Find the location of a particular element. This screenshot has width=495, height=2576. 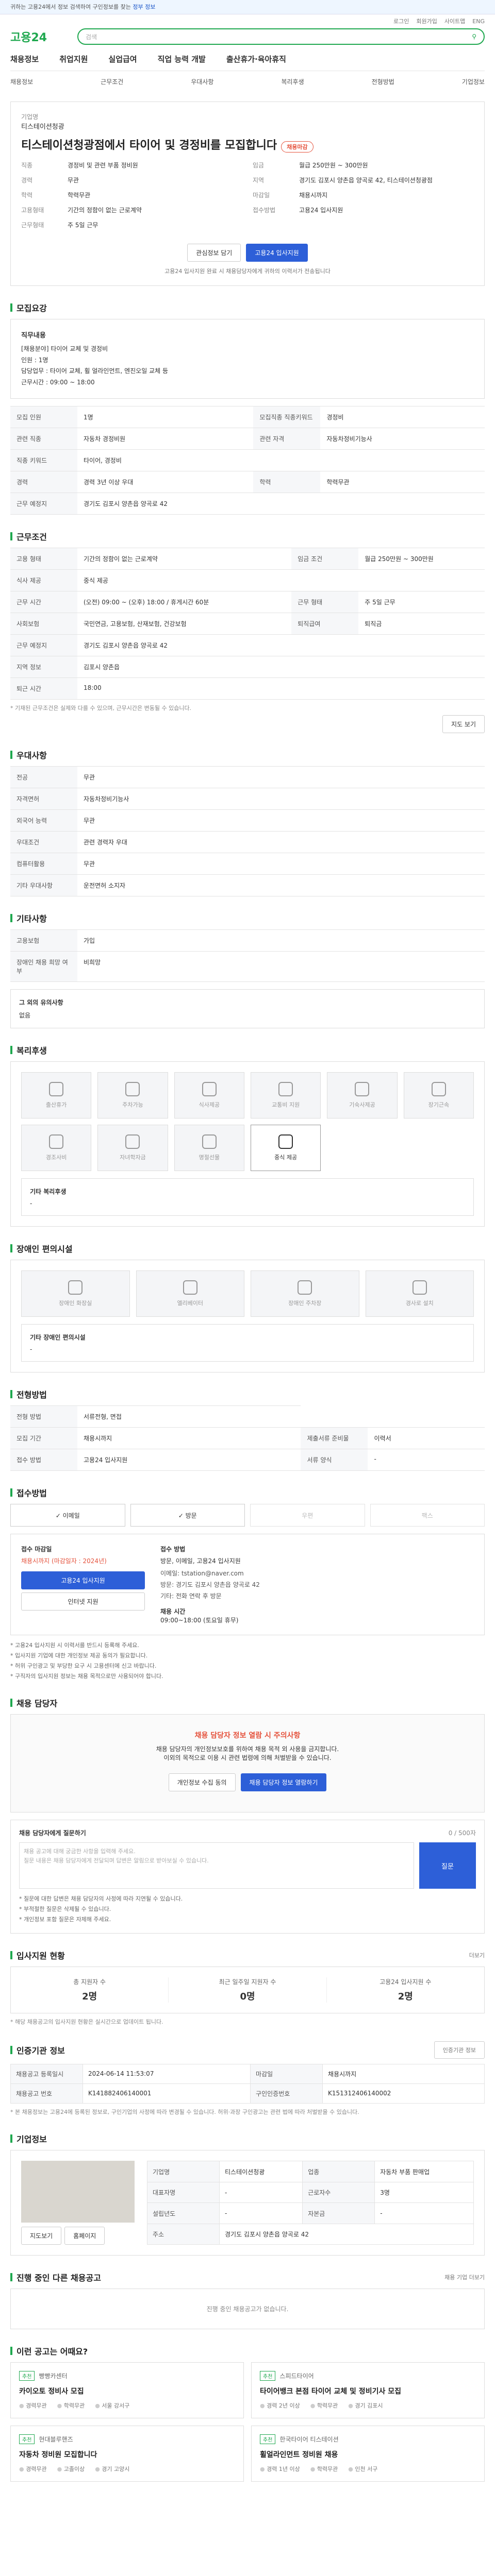

status-more-button: 더보기 is located at coordinates (477, 1955).